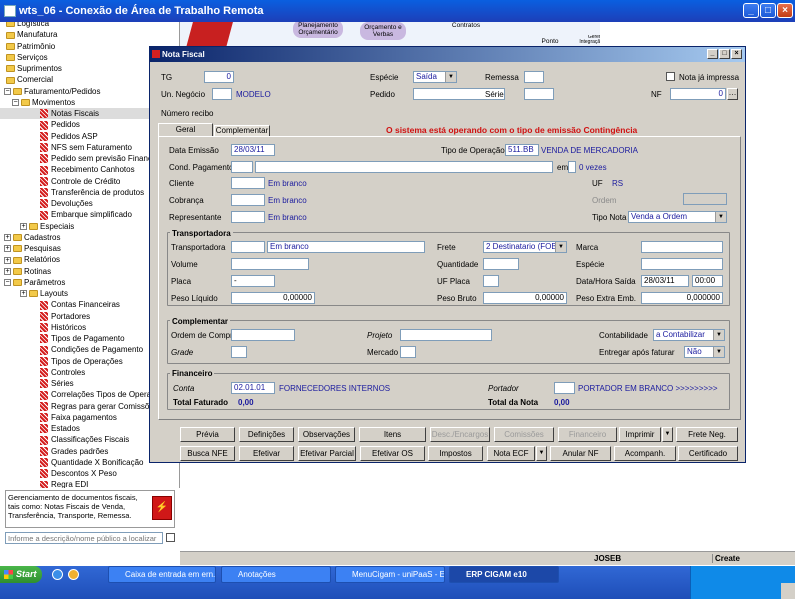  What do you see at coordinates (392, 453) in the screenshot?
I see `efetivar-os-button: Efetivar OS` at bounding box center [392, 453].